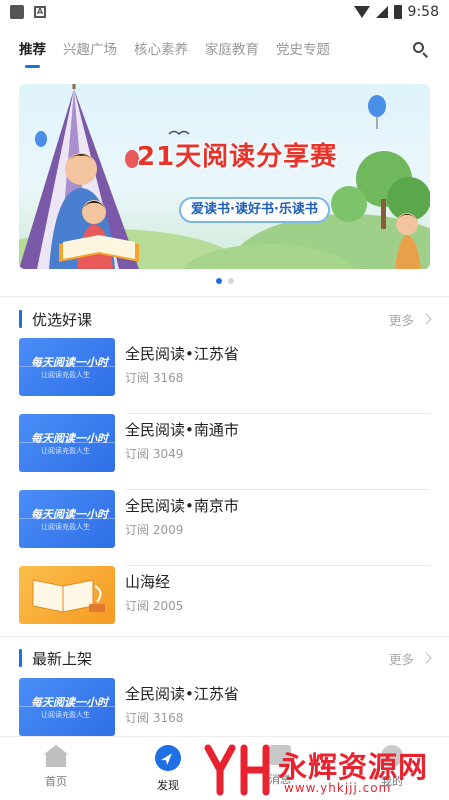 The image size is (449, 800). What do you see at coordinates (421, 50) in the screenshot?
I see `search-icon` at bounding box center [421, 50].